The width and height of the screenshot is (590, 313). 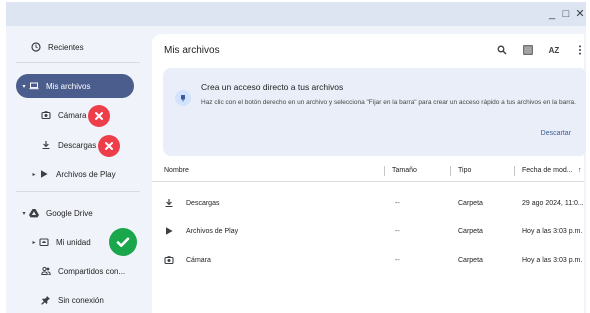 I want to click on success-check-icon, so click(x=123, y=242).